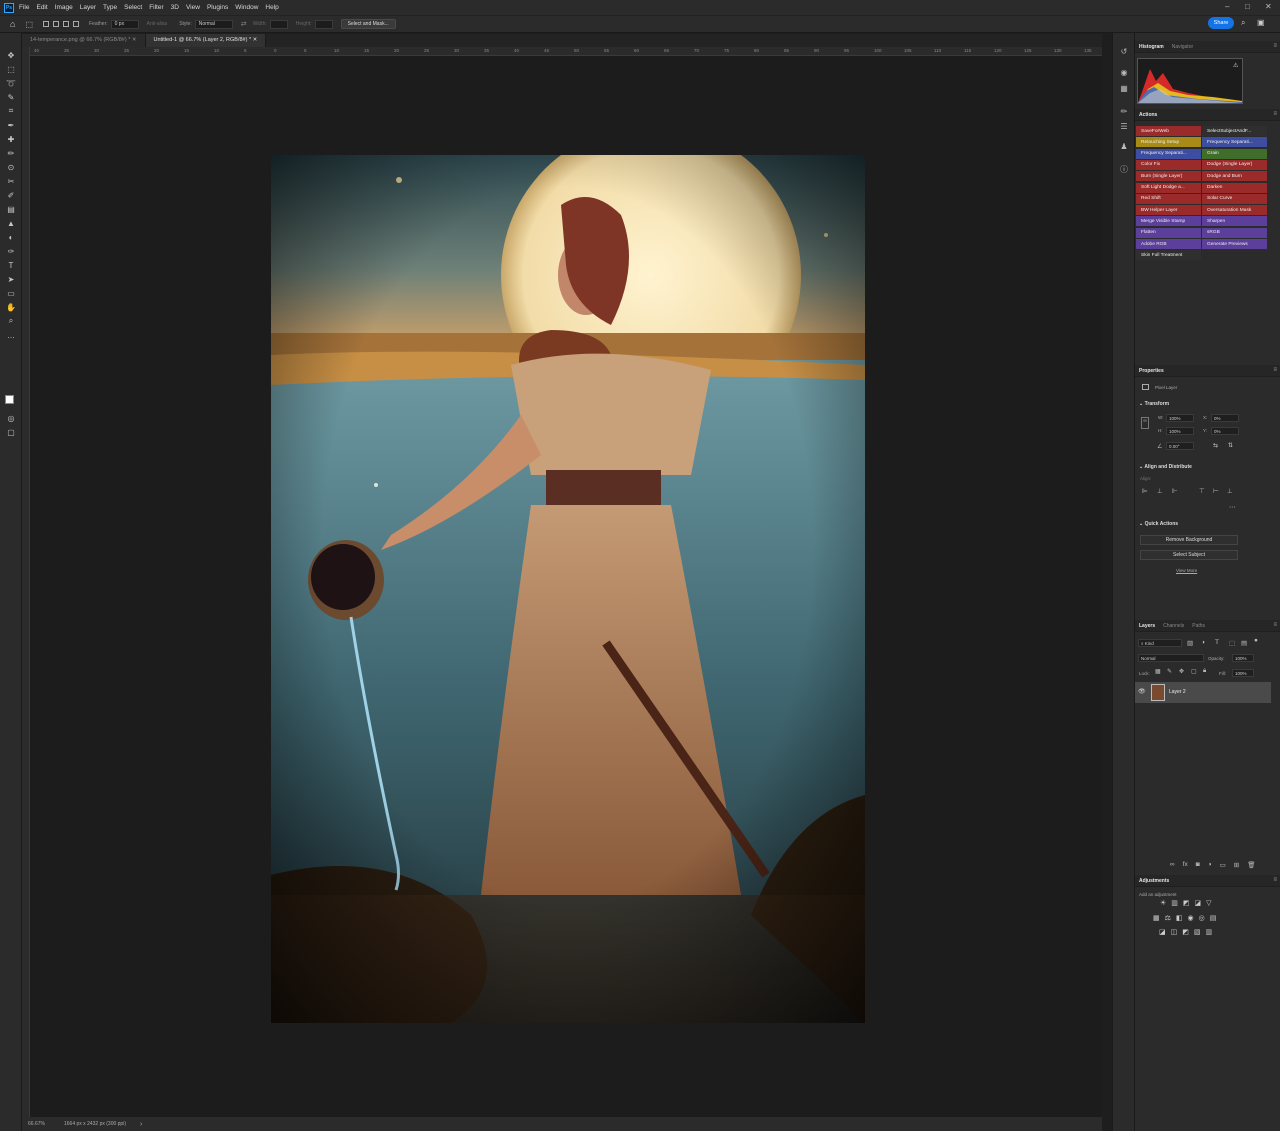  Describe the element at coordinates (11, 265) in the screenshot. I see `text-tool-icon: T` at that location.